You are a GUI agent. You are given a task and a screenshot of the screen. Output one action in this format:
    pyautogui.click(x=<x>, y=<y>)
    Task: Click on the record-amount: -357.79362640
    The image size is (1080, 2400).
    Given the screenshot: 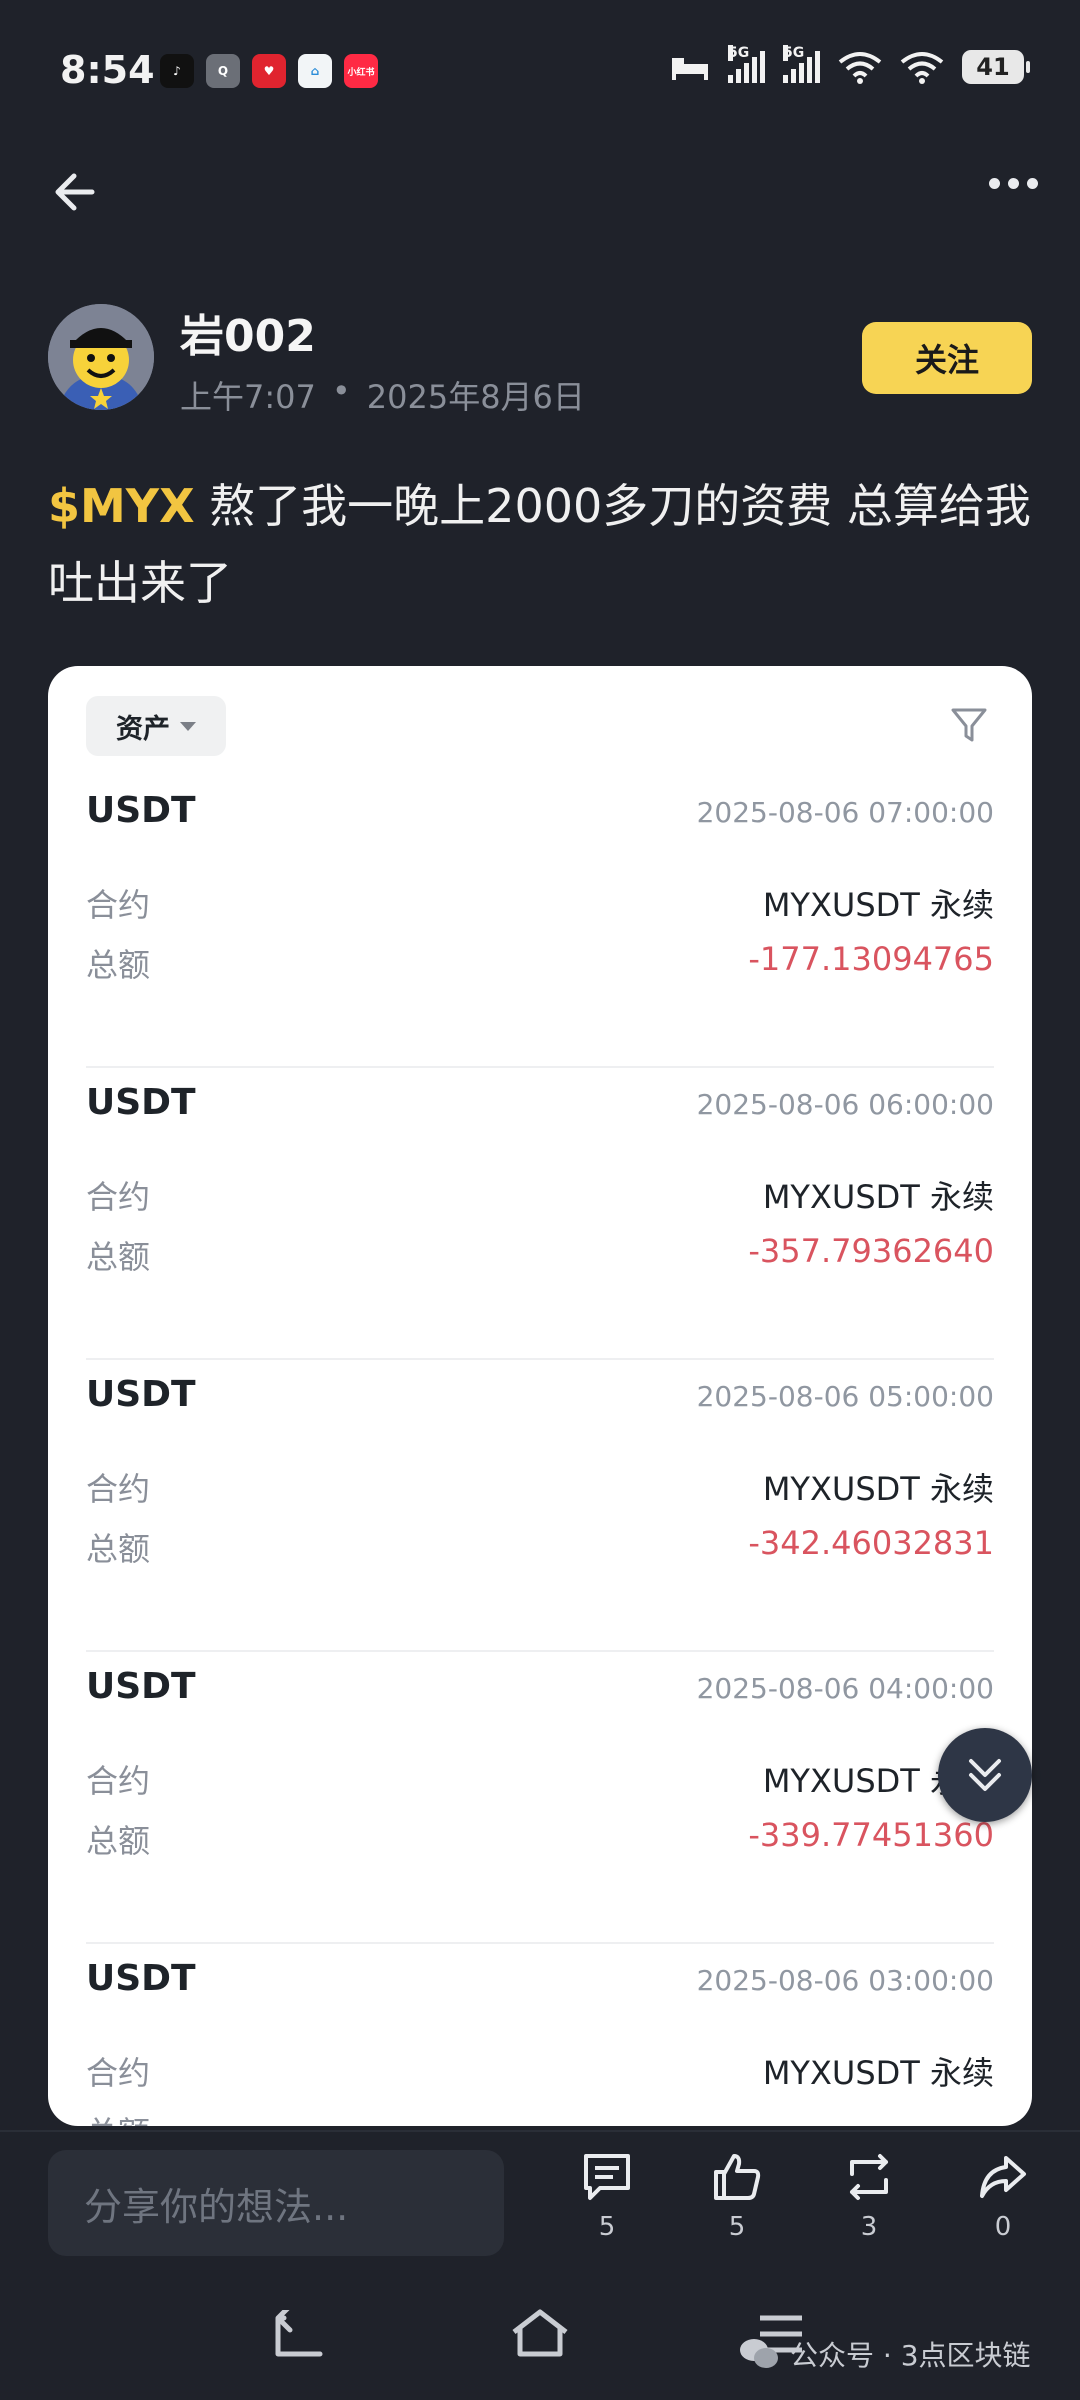 What is the action you would take?
    pyautogui.click(x=871, y=1251)
    